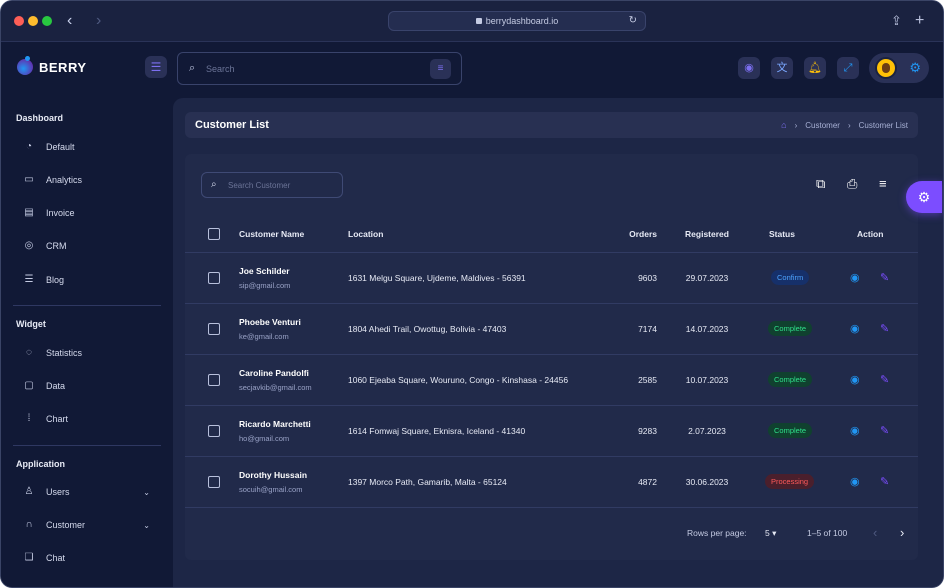  What do you see at coordinates (56, 386) in the screenshot?
I see `sidebar-item-label: Data` at bounding box center [56, 386].